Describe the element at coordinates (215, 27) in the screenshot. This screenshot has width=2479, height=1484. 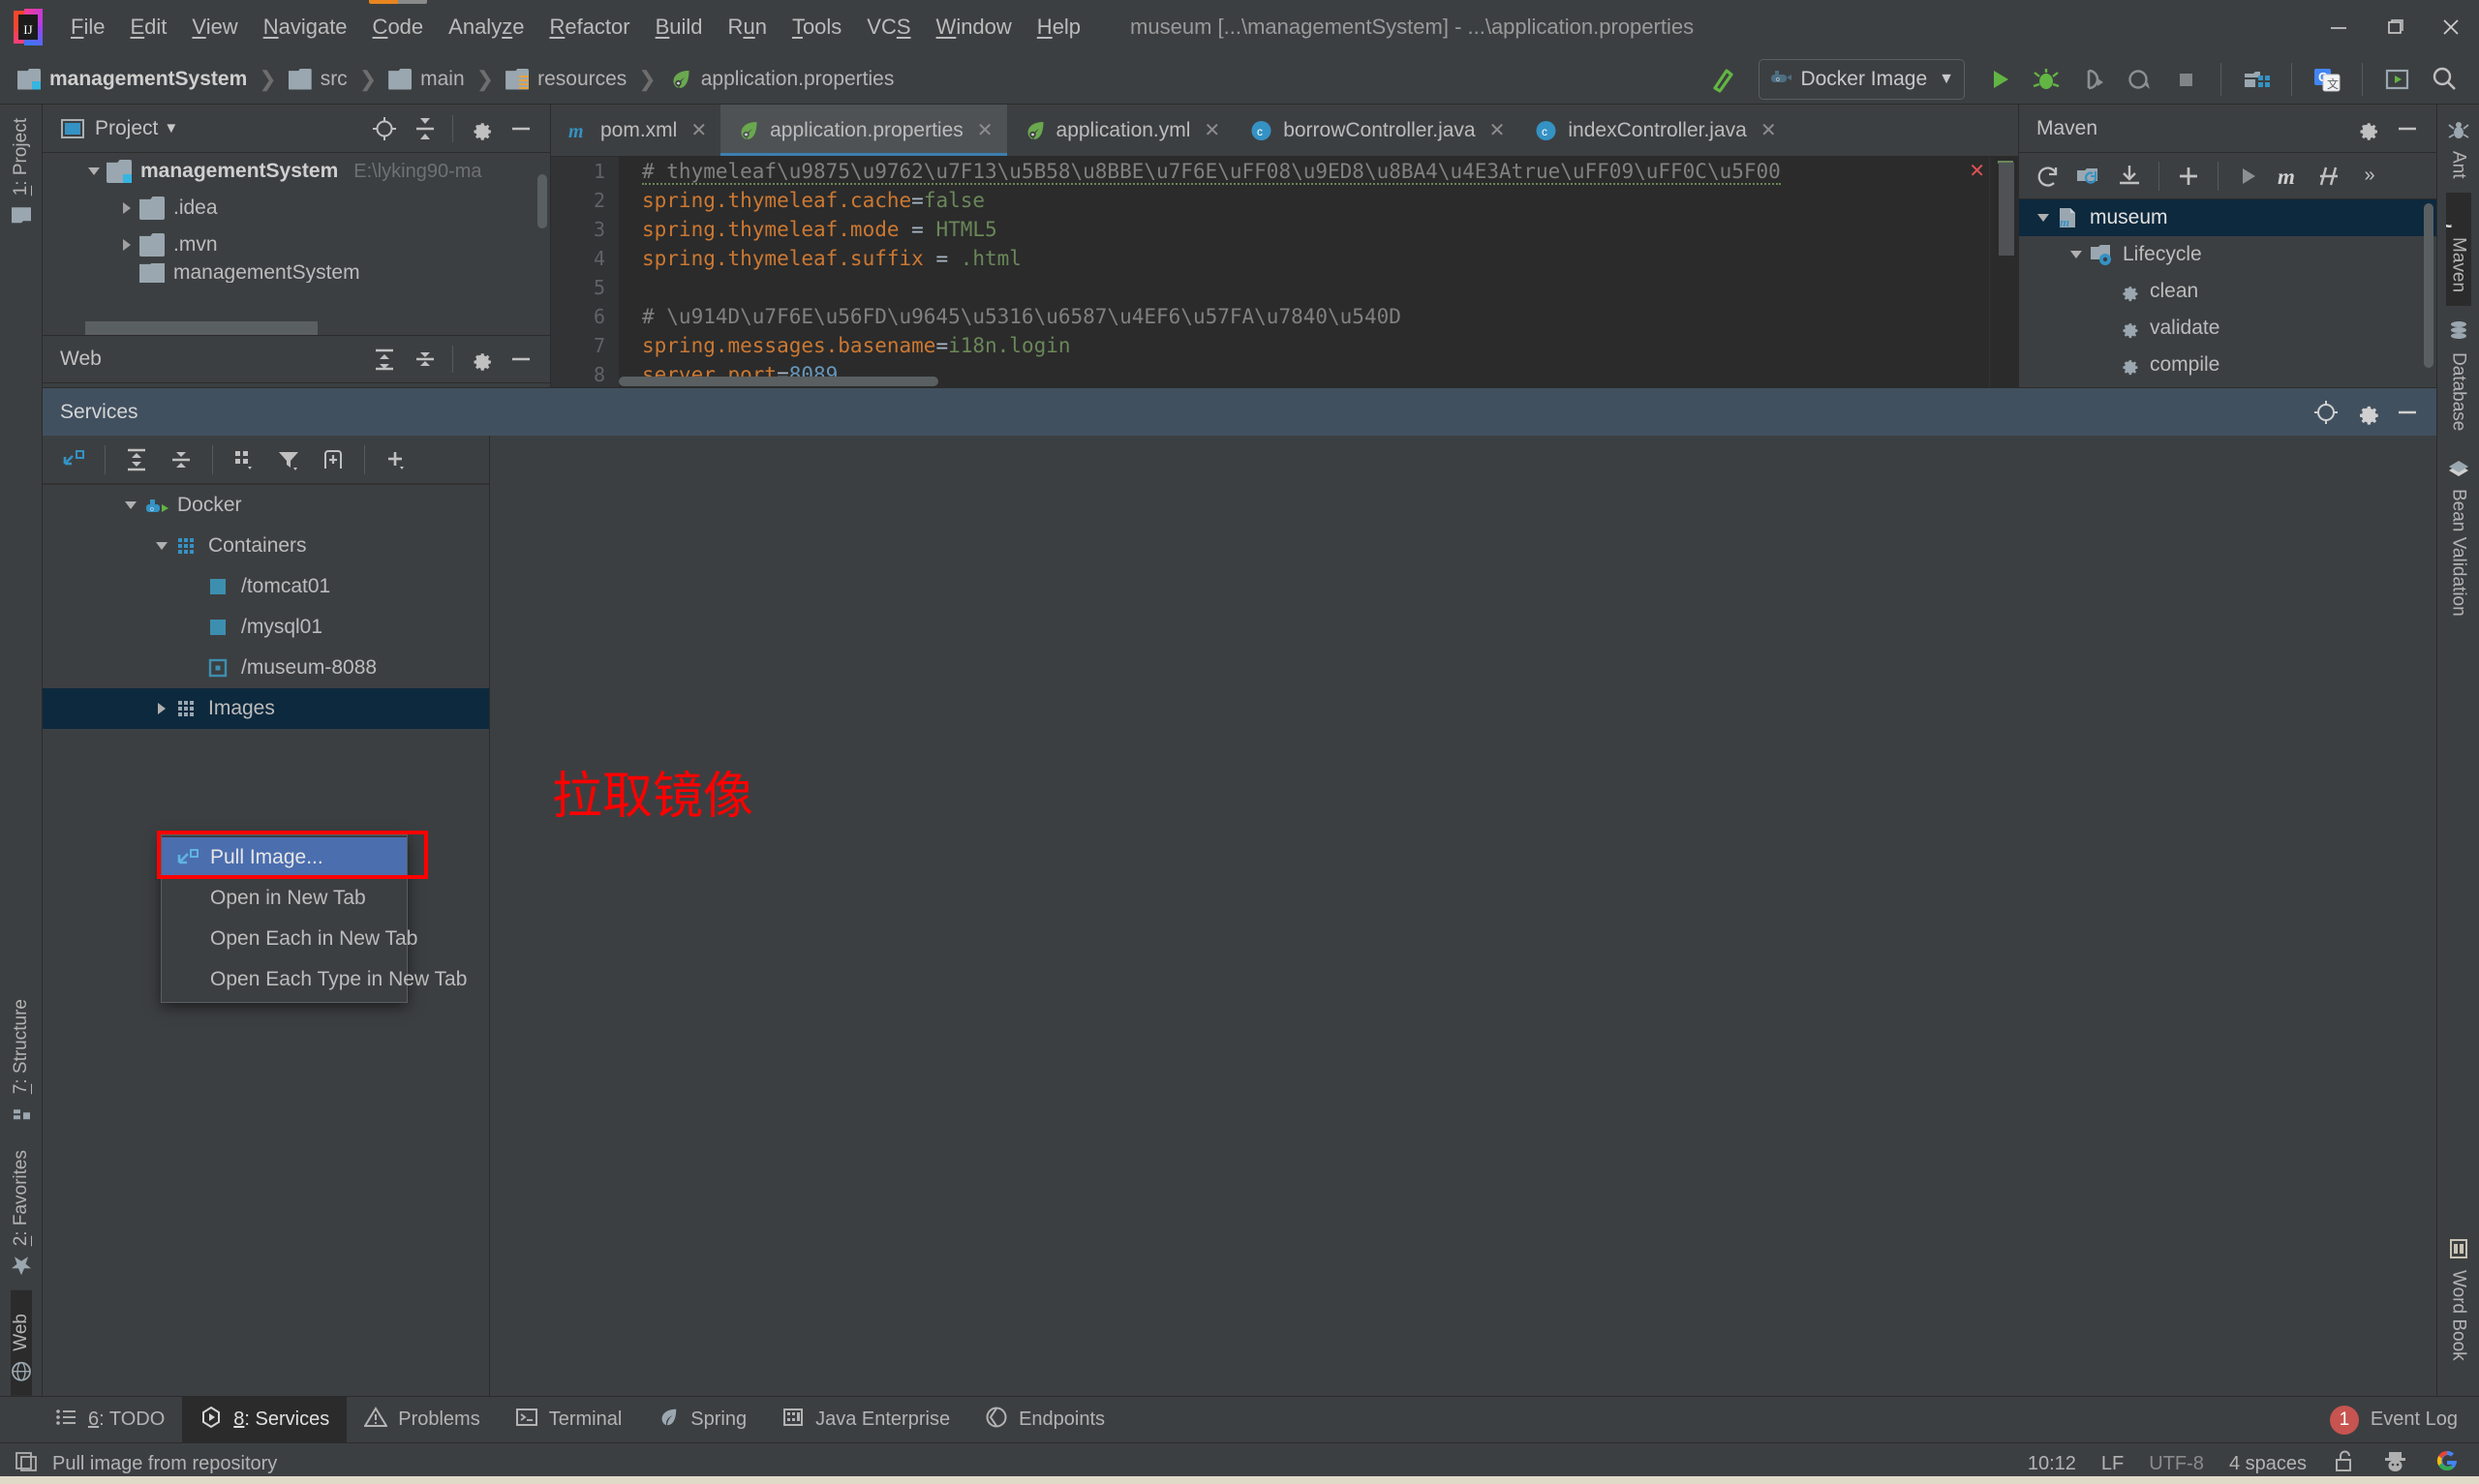
I see `menu-view: View` at that location.